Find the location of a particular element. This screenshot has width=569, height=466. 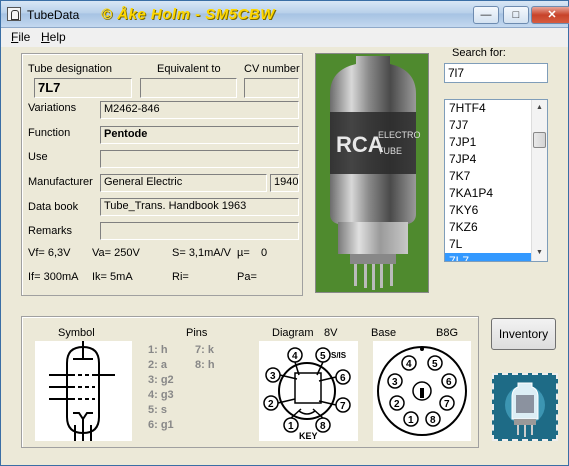

ri-value: Ri= is located at coordinates (180, 277).